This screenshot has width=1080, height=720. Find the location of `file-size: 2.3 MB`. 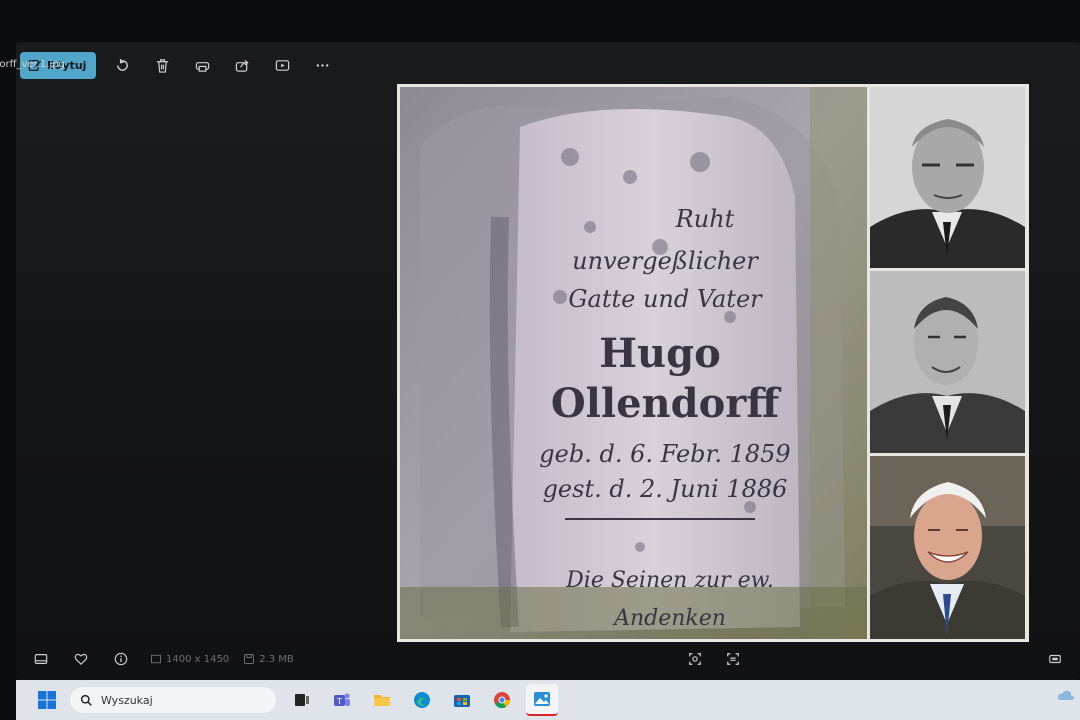

file-size: 2.3 MB is located at coordinates (268, 659).